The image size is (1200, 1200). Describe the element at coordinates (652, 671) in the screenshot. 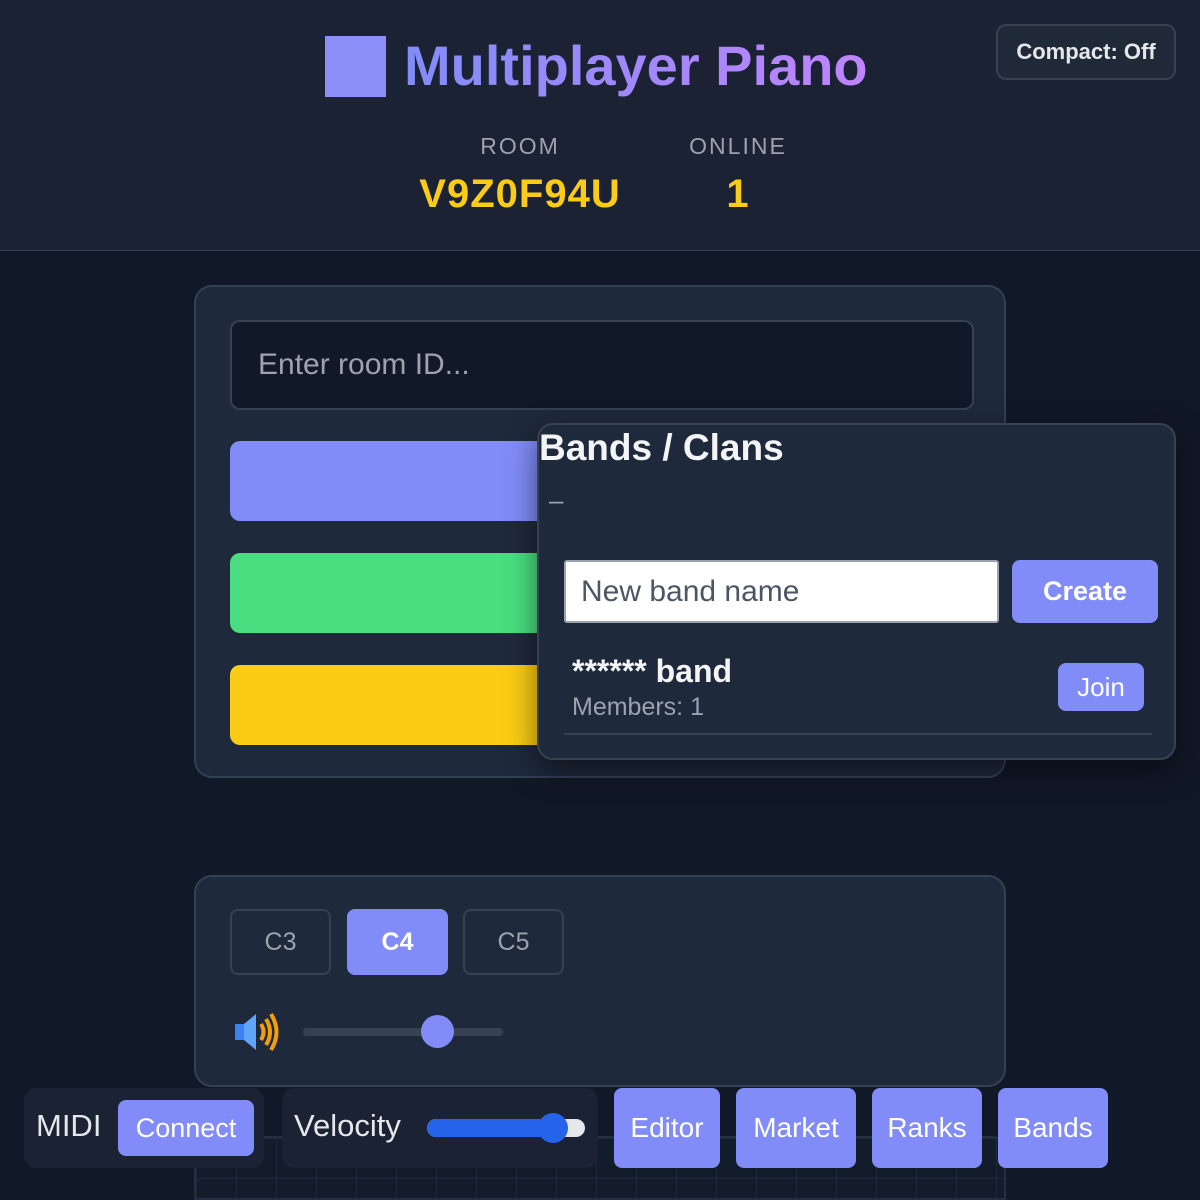

I see `band-name: ****** band` at that location.